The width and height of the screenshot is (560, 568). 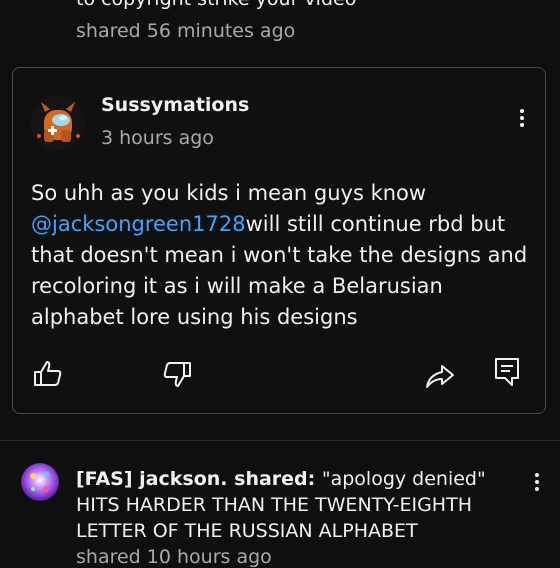 What do you see at coordinates (157, 138) in the screenshot?
I see `post-time: 3 hours ago` at bounding box center [157, 138].